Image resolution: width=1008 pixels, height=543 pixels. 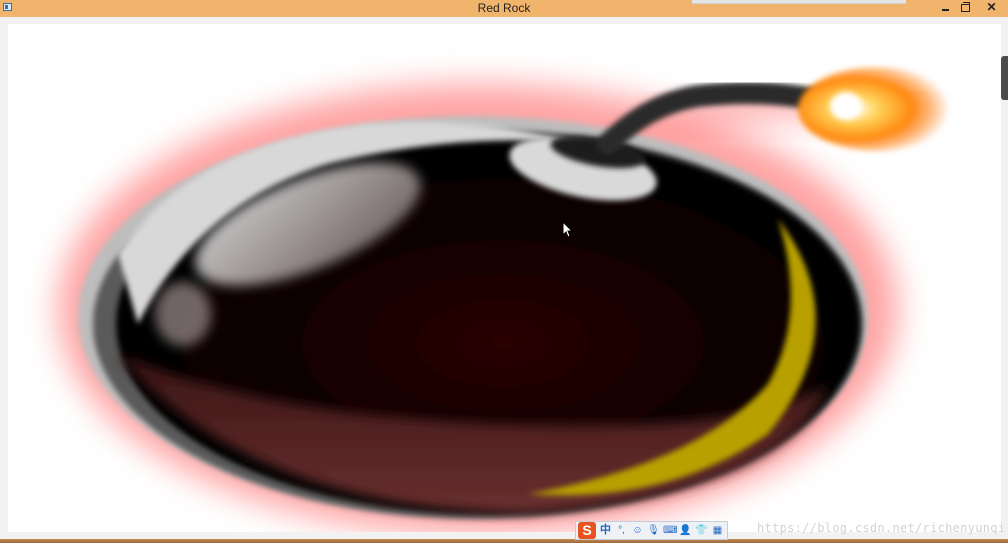 I want to click on scrollbar-handle, so click(x=1004, y=78).